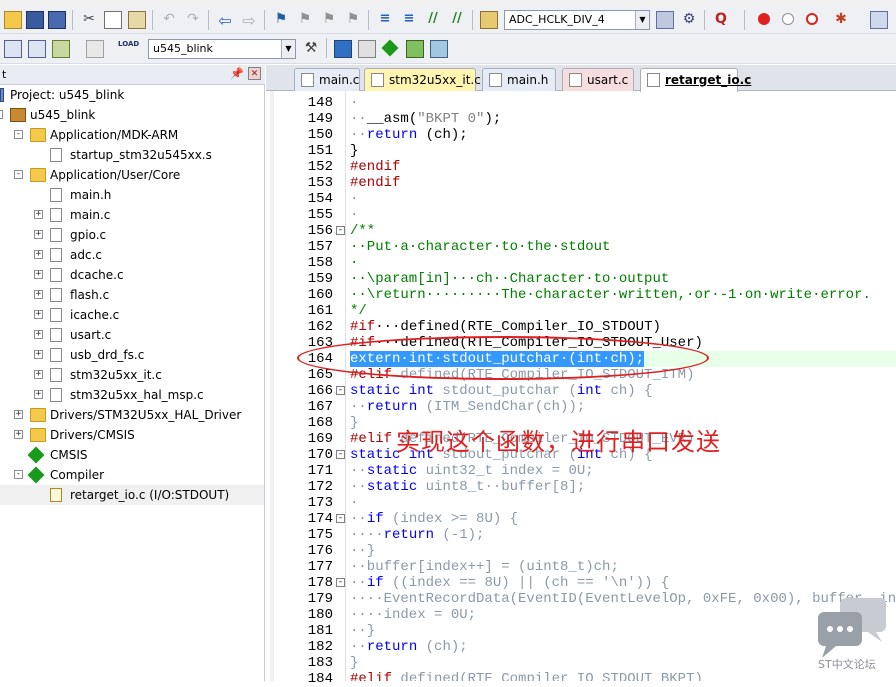  Describe the element at coordinates (489, 20) in the screenshot. I see `find-in-files-icon` at that location.